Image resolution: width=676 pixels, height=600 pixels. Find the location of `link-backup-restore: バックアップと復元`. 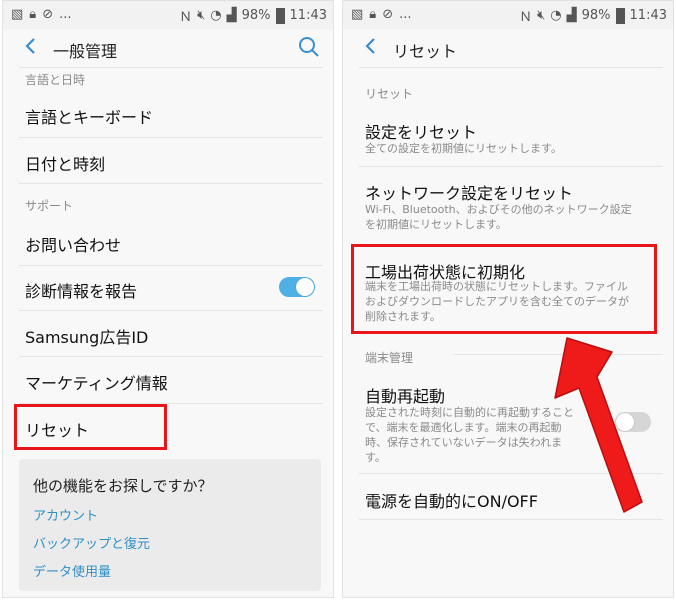

link-backup-restore: バックアップと復元 is located at coordinates (91, 542).